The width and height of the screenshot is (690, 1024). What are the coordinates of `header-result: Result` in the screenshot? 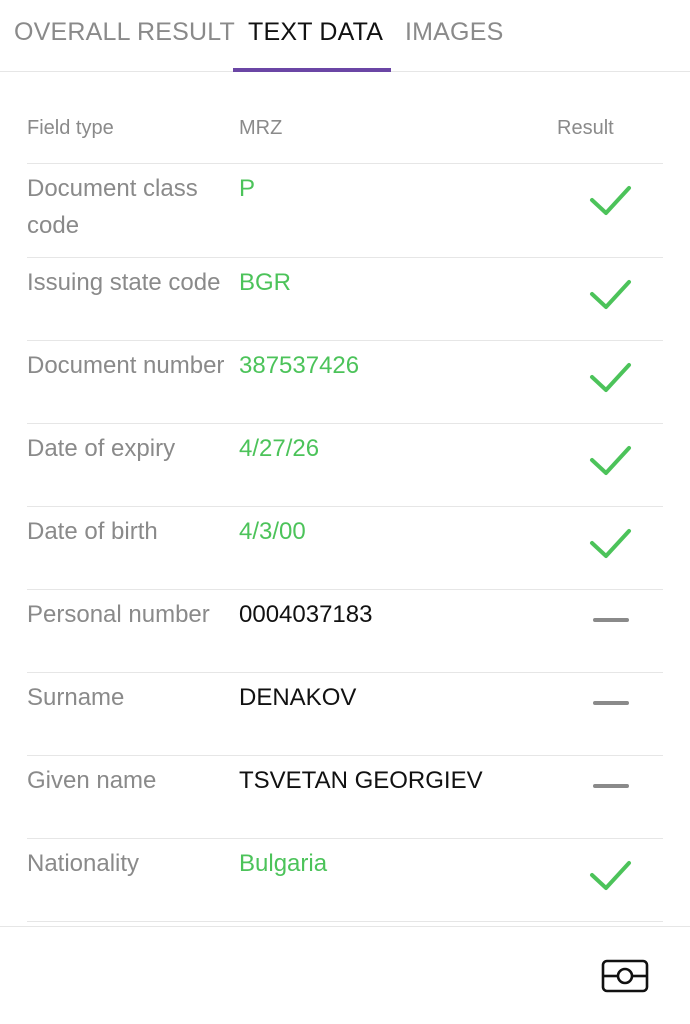 It's located at (585, 128).